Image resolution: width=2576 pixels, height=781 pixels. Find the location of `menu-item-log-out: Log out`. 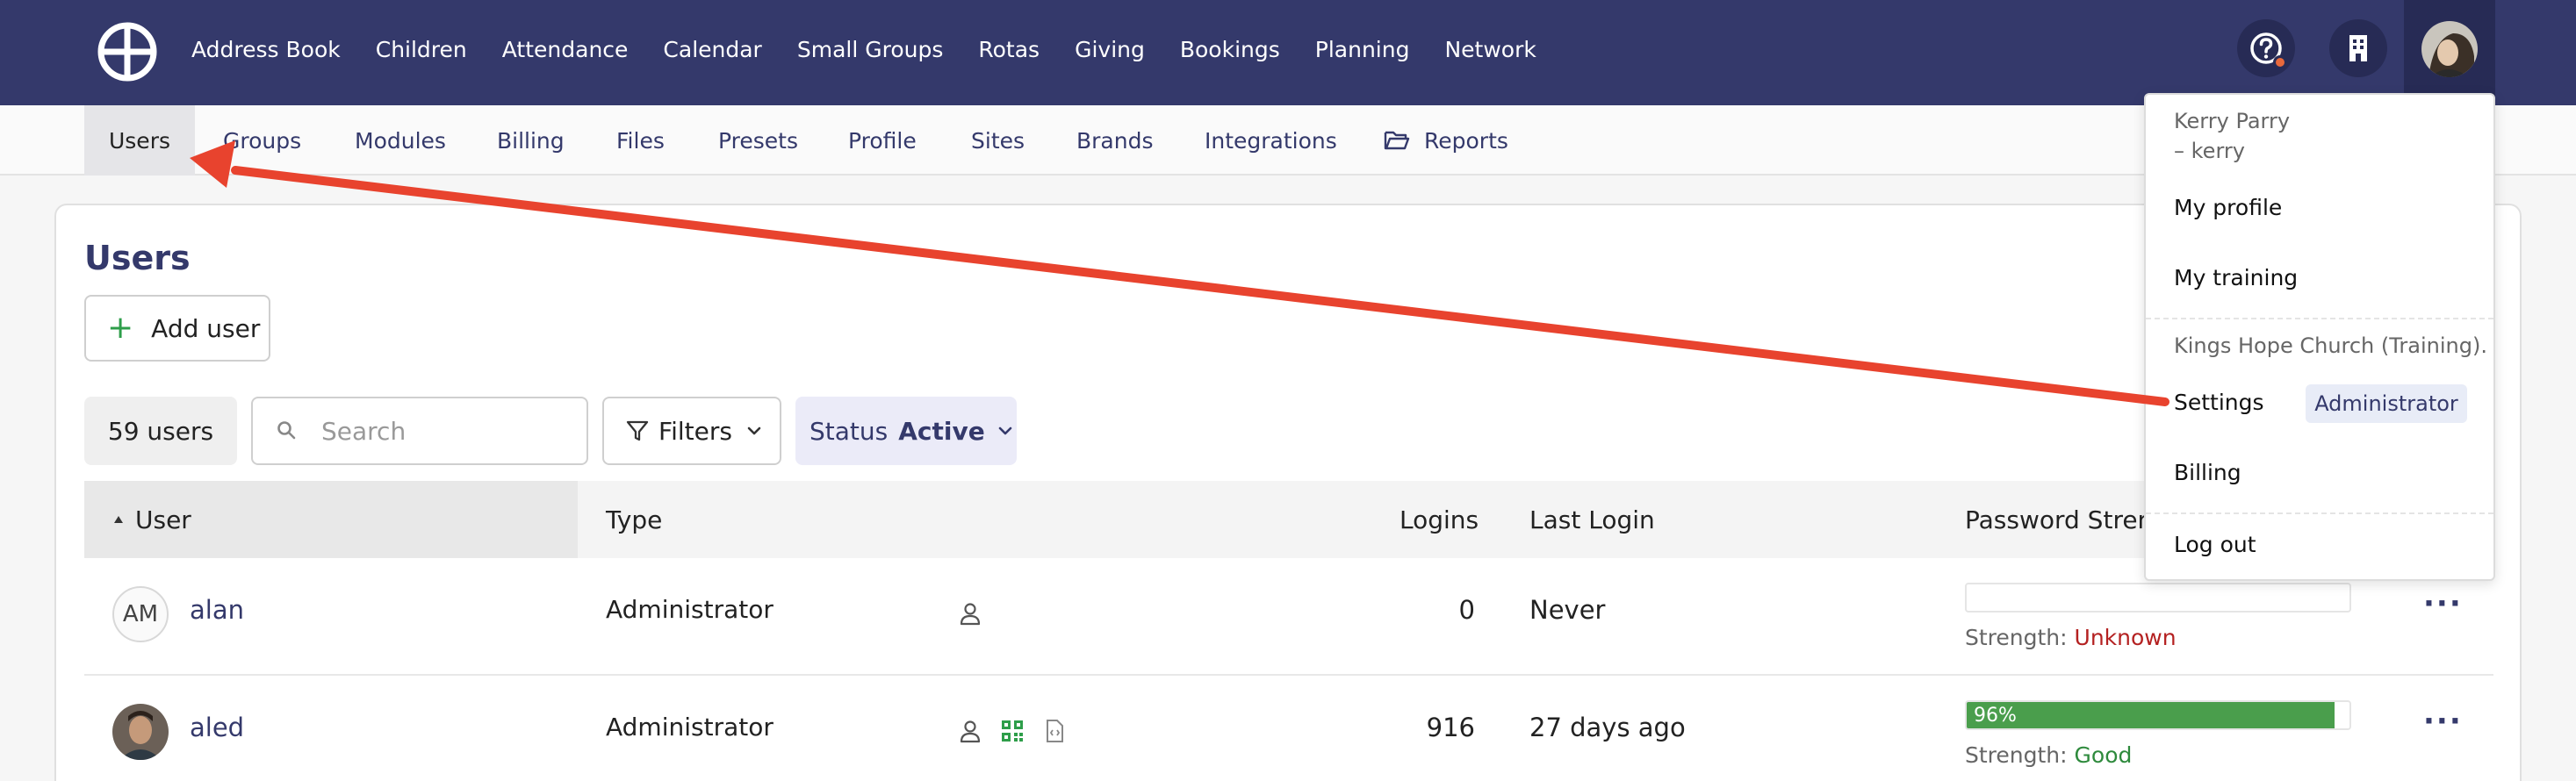

menu-item-log-out: Log out is located at coordinates (2215, 544).